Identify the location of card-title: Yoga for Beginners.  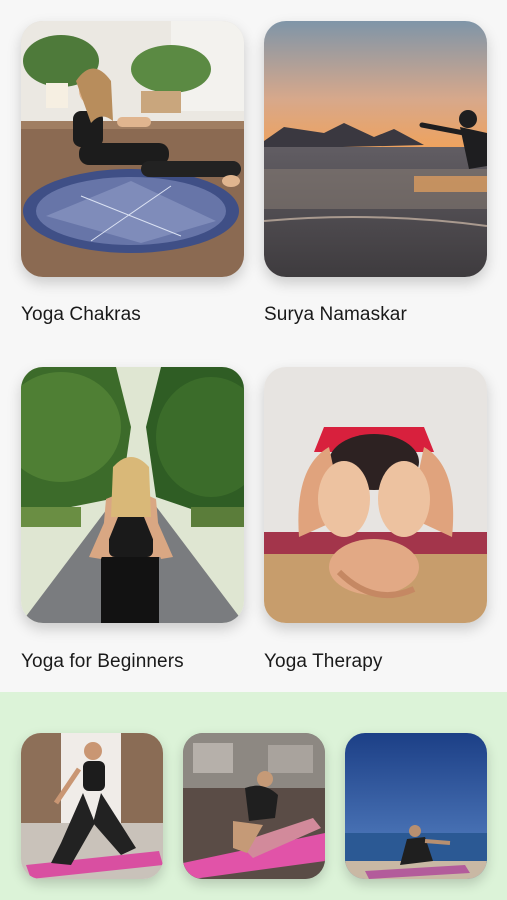
(102, 662).